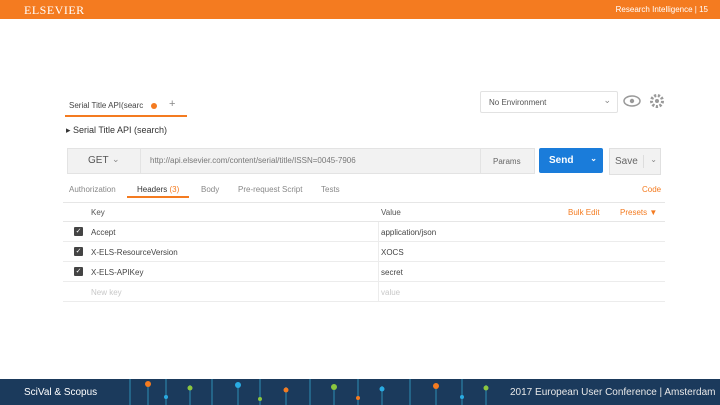  Describe the element at coordinates (92, 189) in the screenshot. I see `tab-authorization: Authorization` at that location.